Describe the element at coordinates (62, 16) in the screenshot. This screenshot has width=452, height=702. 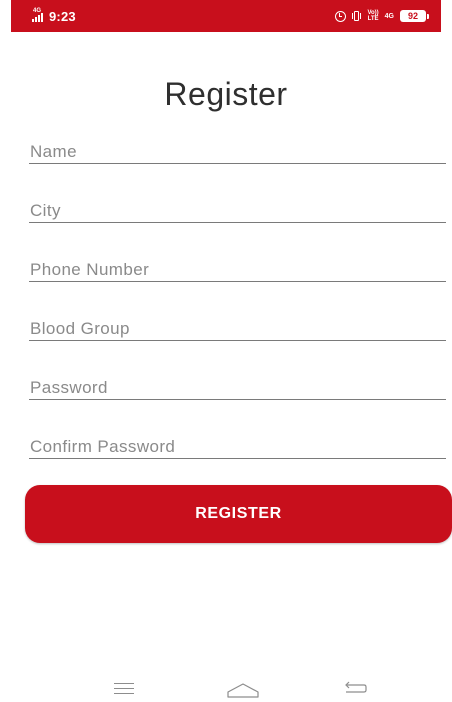
I see `status-time: 9:23` at that location.